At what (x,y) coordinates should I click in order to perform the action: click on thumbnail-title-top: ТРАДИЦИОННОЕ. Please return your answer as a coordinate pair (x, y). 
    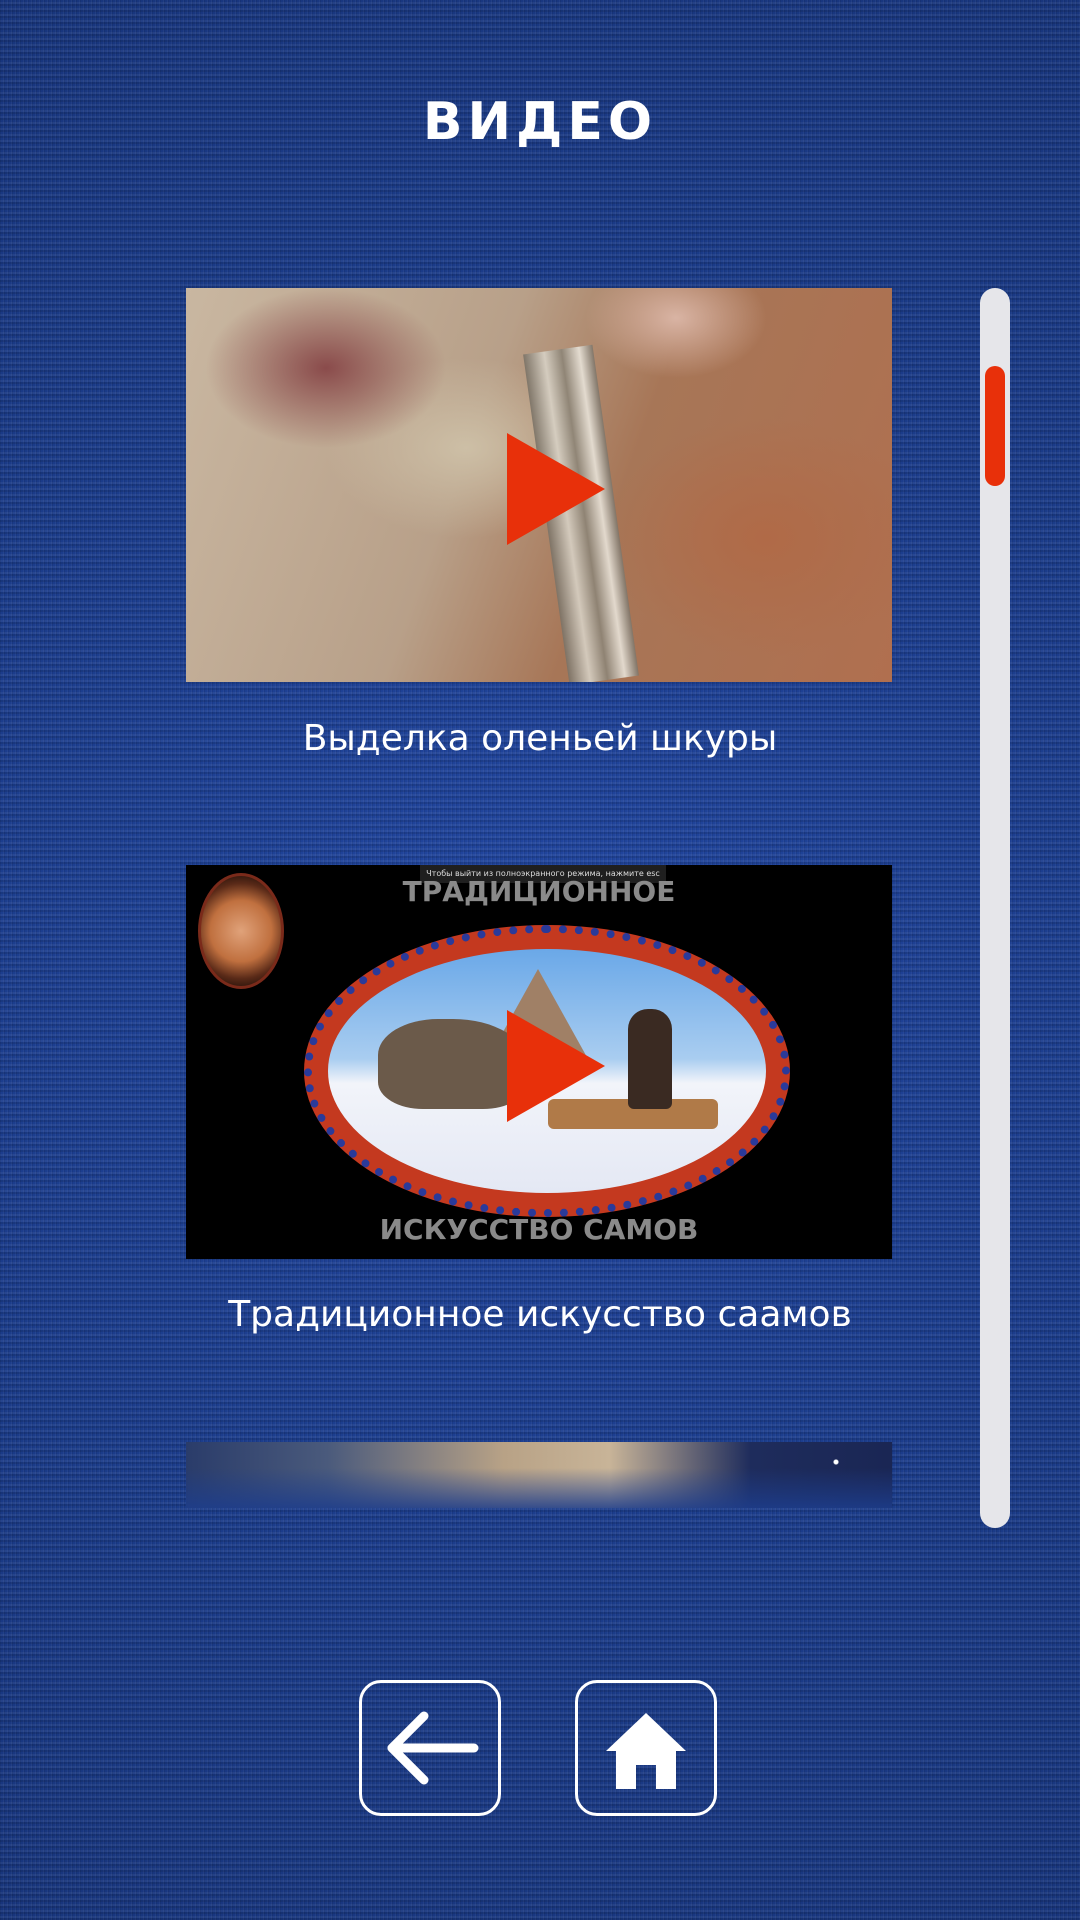
    Looking at the image, I should click on (539, 891).